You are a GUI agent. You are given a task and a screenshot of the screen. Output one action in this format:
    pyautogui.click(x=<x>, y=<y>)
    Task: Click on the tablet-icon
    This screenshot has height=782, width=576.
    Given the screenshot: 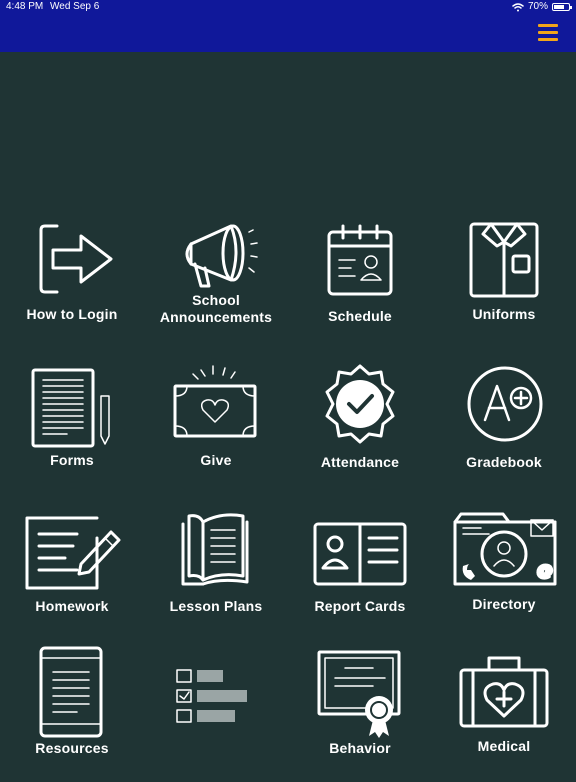 What is the action you would take?
    pyautogui.click(x=71, y=692)
    